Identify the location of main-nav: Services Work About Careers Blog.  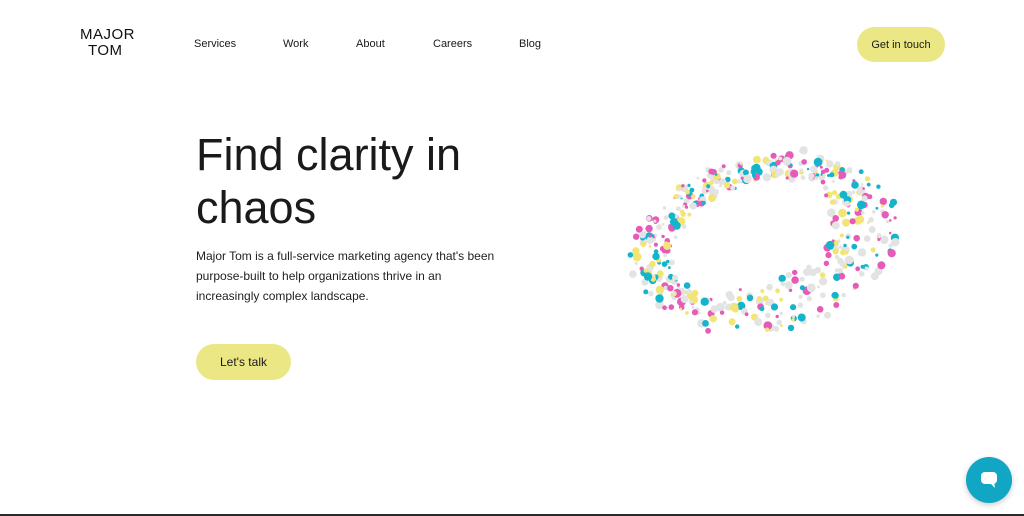
(376, 44).